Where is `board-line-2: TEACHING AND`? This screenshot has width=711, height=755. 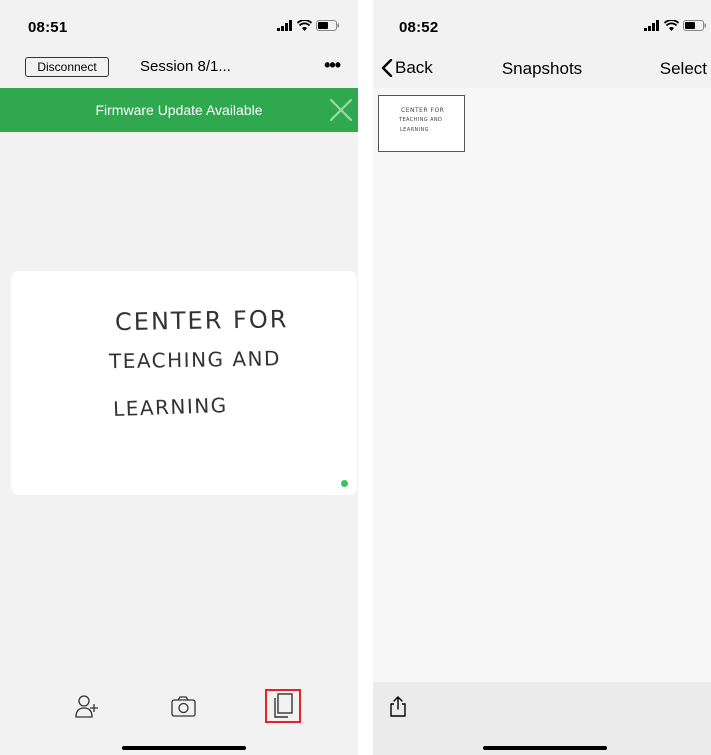
board-line-2: TEACHING AND is located at coordinates (194, 359).